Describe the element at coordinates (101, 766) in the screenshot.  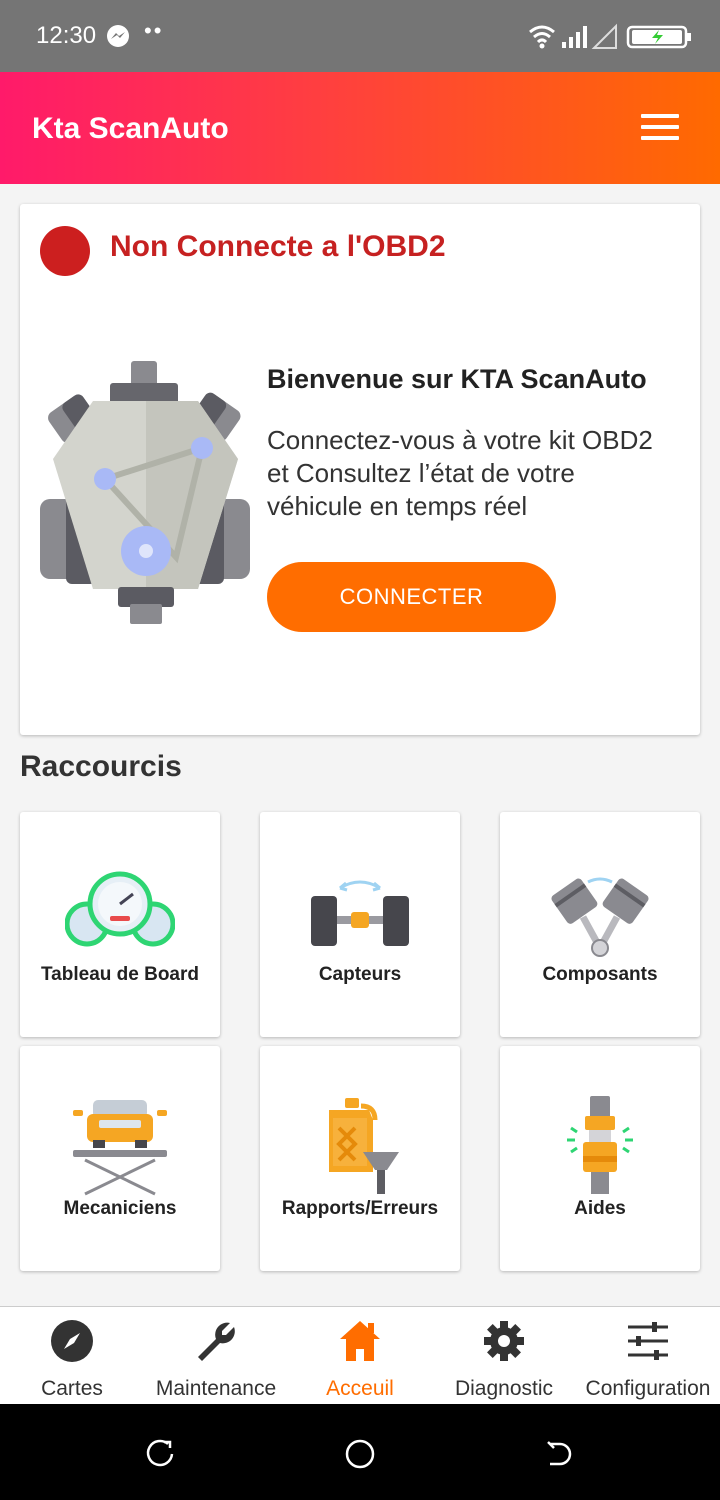
I see `shortcuts-title: Raccourcis` at that location.